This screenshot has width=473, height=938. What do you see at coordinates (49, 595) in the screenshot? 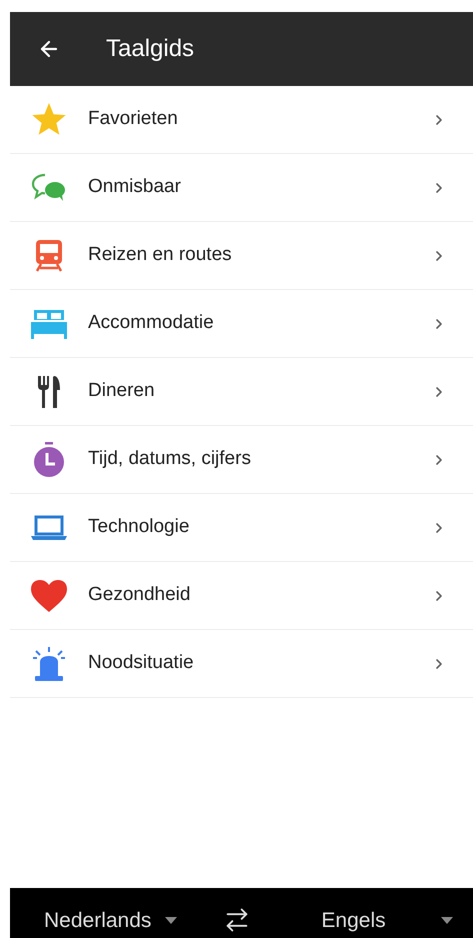
I see `heart-icon` at bounding box center [49, 595].